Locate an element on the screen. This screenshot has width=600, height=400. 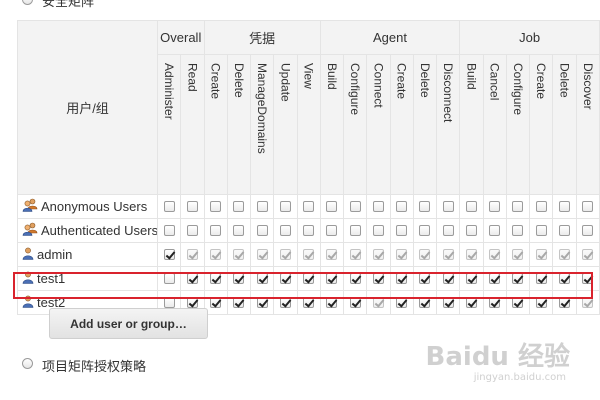
project-matrix-radio is located at coordinates (27, 363).